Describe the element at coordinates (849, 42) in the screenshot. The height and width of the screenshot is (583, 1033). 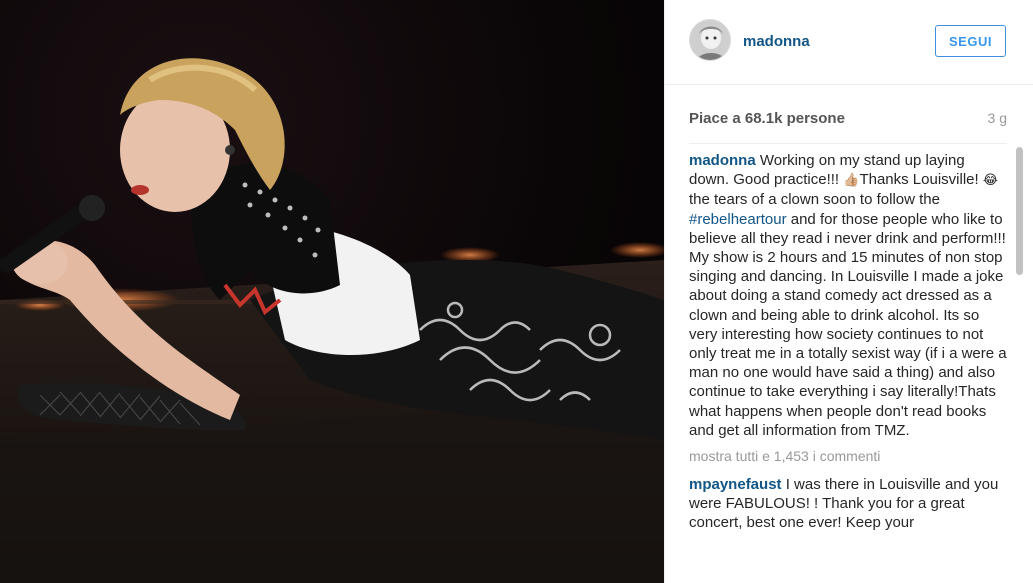
I see `post-header: madonna SEGUI` at that location.